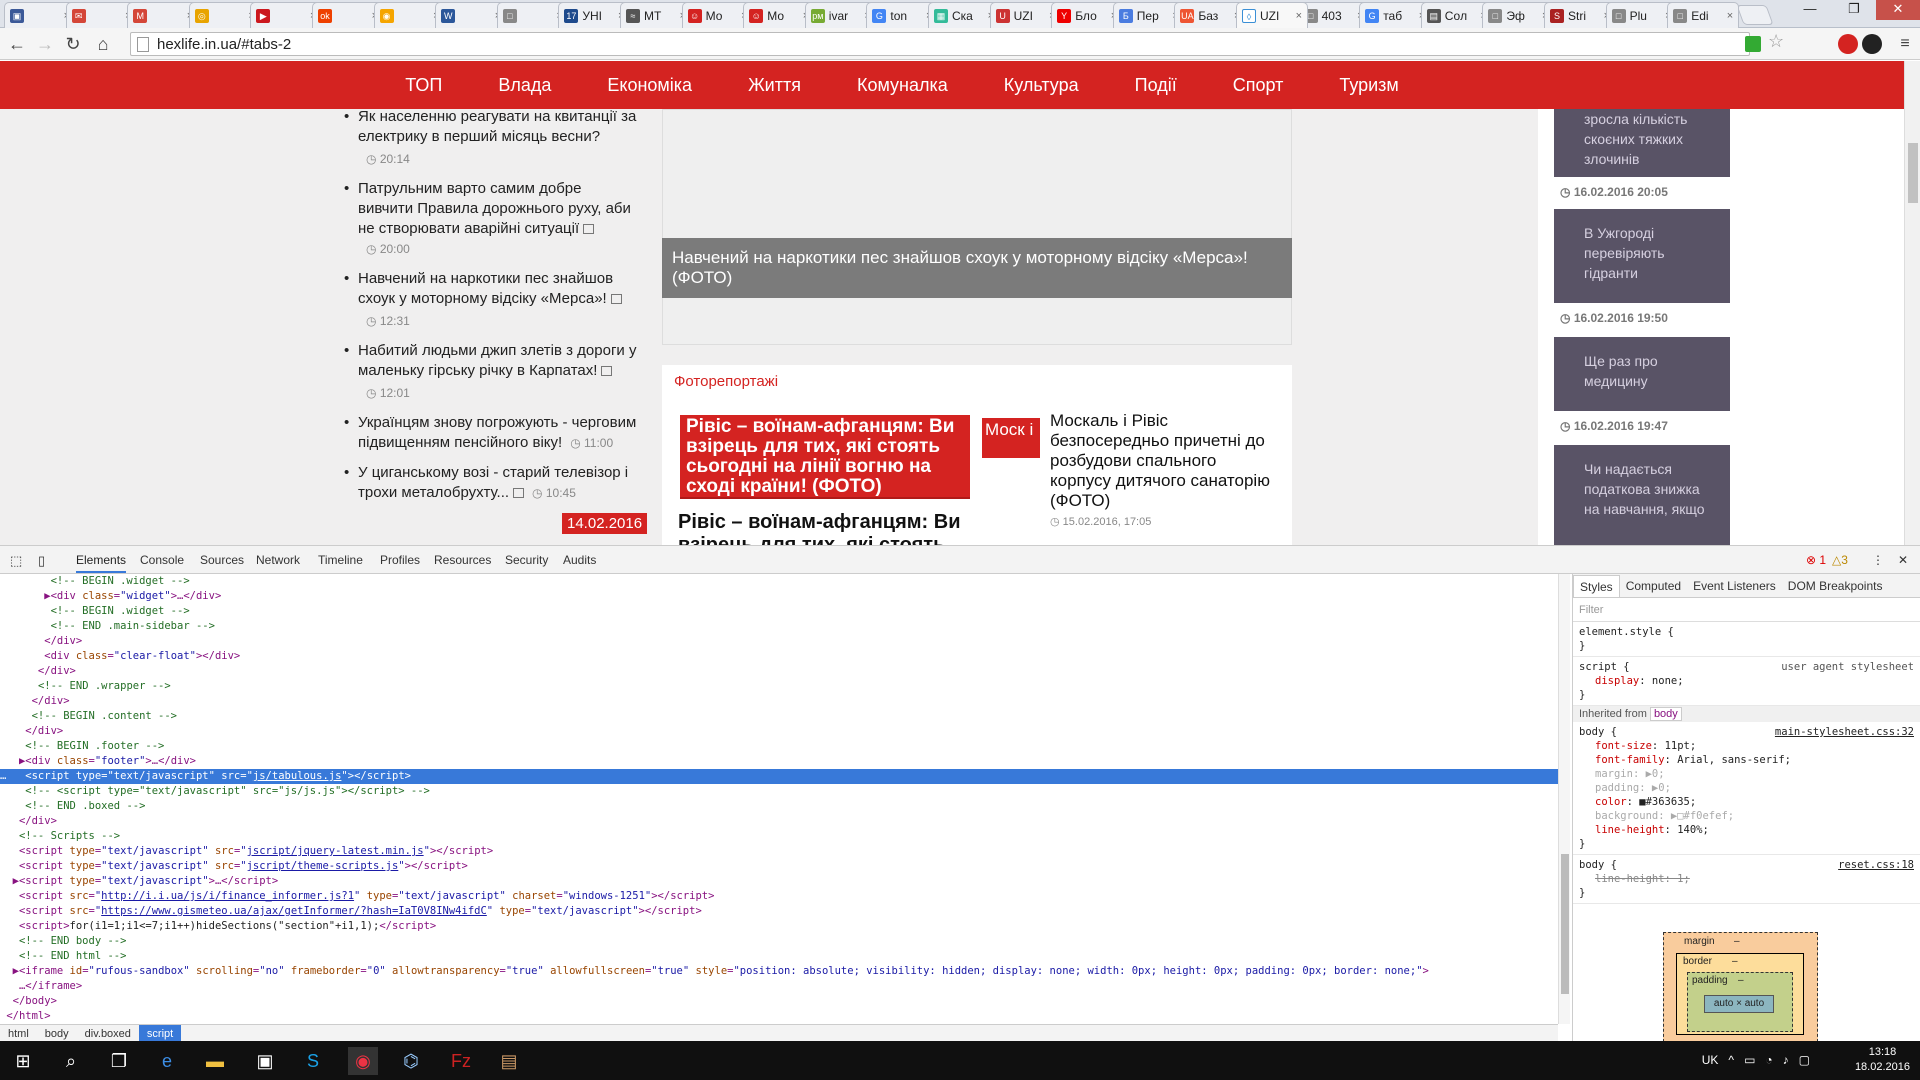  What do you see at coordinates (160, 1033) in the screenshot?
I see `breadcrumb-item: script` at bounding box center [160, 1033].